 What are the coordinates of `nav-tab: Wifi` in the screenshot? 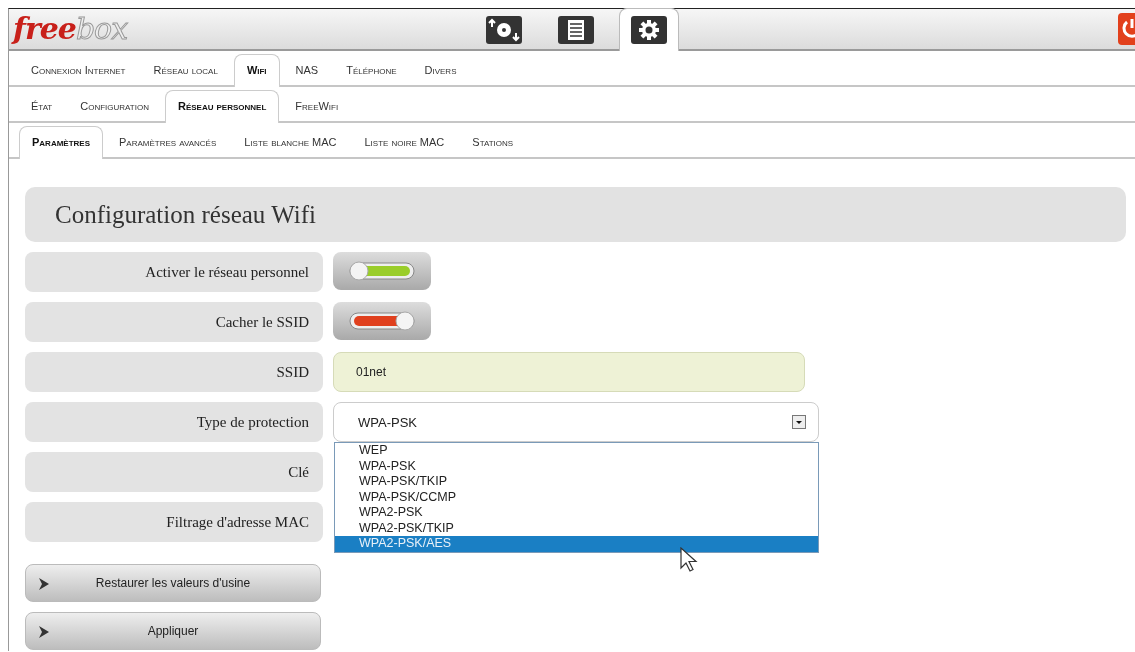 It's located at (256, 70).